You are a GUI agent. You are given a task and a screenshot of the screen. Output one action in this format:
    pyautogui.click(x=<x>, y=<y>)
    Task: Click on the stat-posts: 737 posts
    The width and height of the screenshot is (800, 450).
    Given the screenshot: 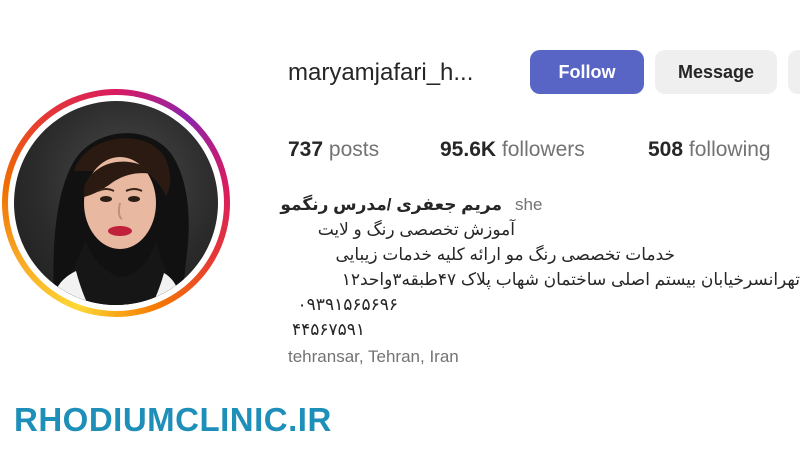 What is the action you would take?
    pyautogui.click(x=333, y=150)
    